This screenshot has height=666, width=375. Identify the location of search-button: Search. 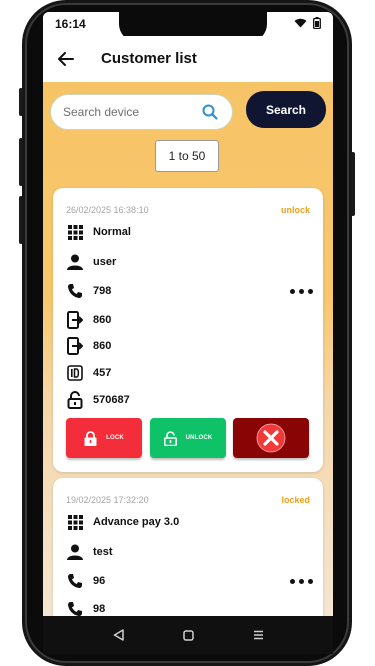
(286, 109).